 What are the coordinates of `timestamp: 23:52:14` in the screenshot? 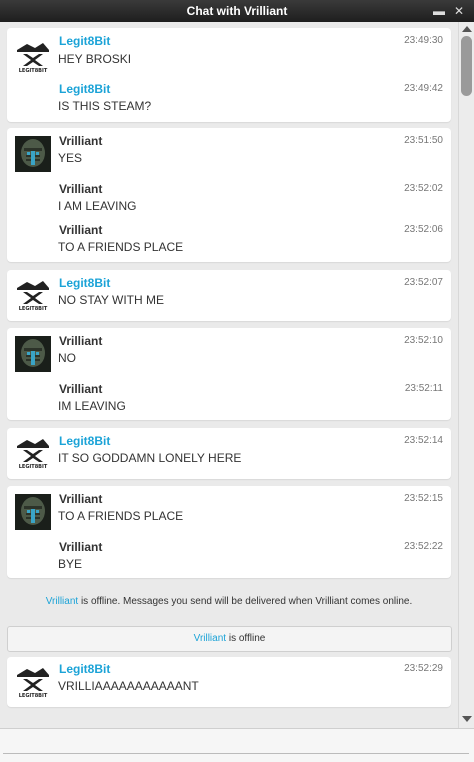 It's located at (423, 440).